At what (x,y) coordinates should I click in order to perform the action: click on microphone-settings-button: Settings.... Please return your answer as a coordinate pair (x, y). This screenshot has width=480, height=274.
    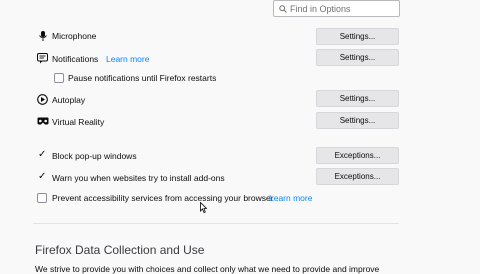
    Looking at the image, I should click on (357, 36).